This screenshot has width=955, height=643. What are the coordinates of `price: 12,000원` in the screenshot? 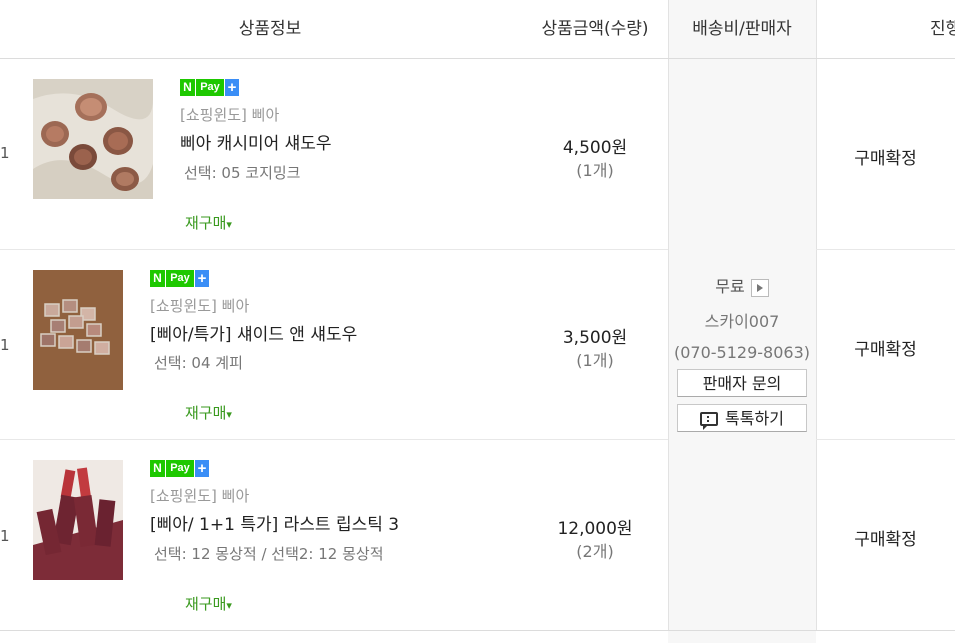 It's located at (595, 529).